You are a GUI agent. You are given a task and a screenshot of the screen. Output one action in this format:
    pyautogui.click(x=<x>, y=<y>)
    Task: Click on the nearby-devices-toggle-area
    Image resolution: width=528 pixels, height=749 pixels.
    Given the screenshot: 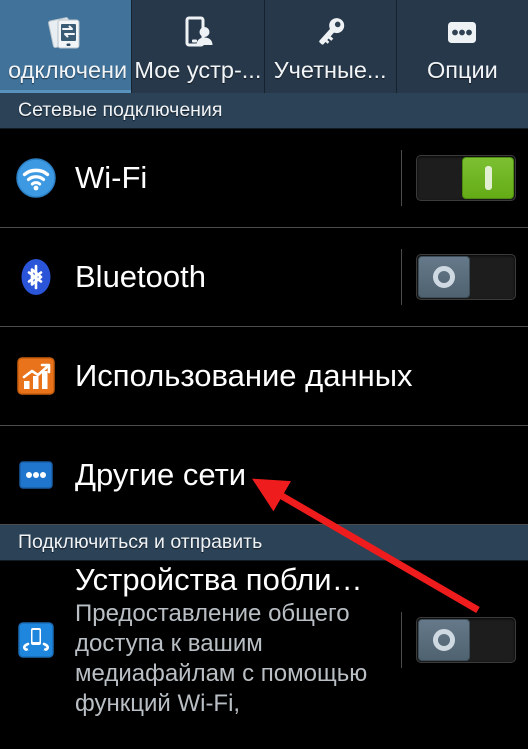 What is the action you would take?
    pyautogui.click(x=464, y=640)
    